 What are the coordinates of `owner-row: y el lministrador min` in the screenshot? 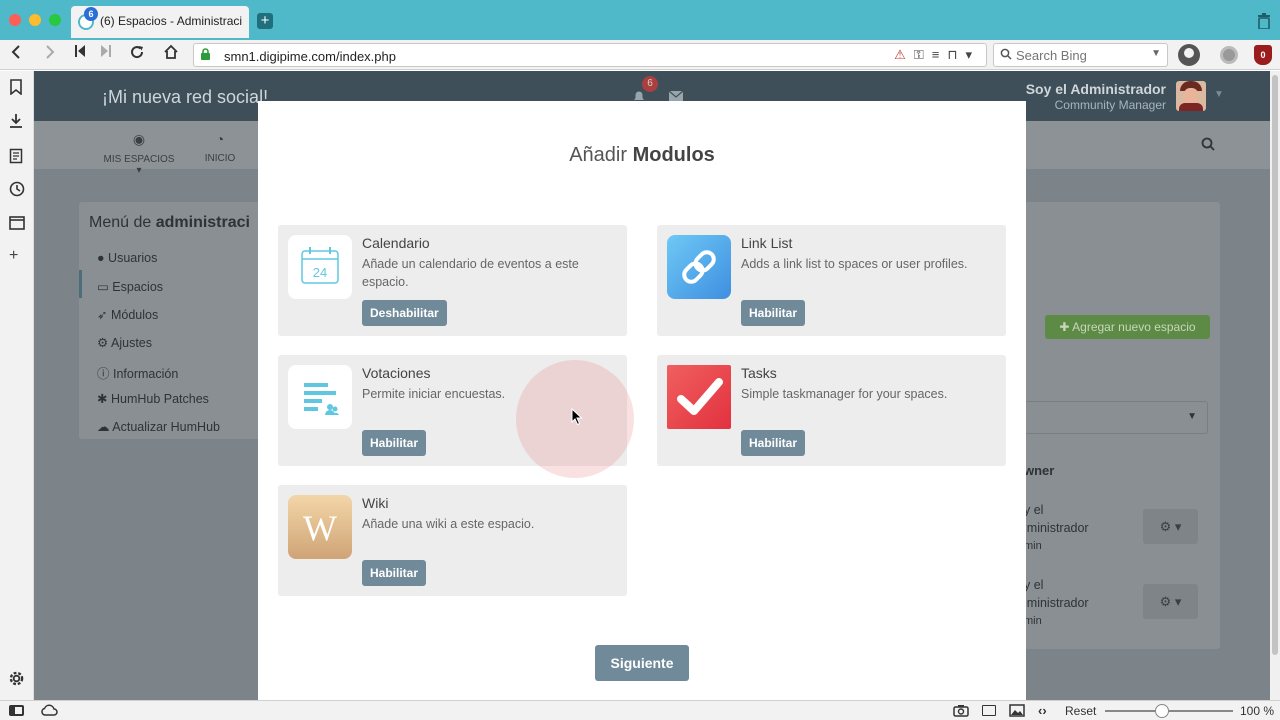 It's located at (1056, 527).